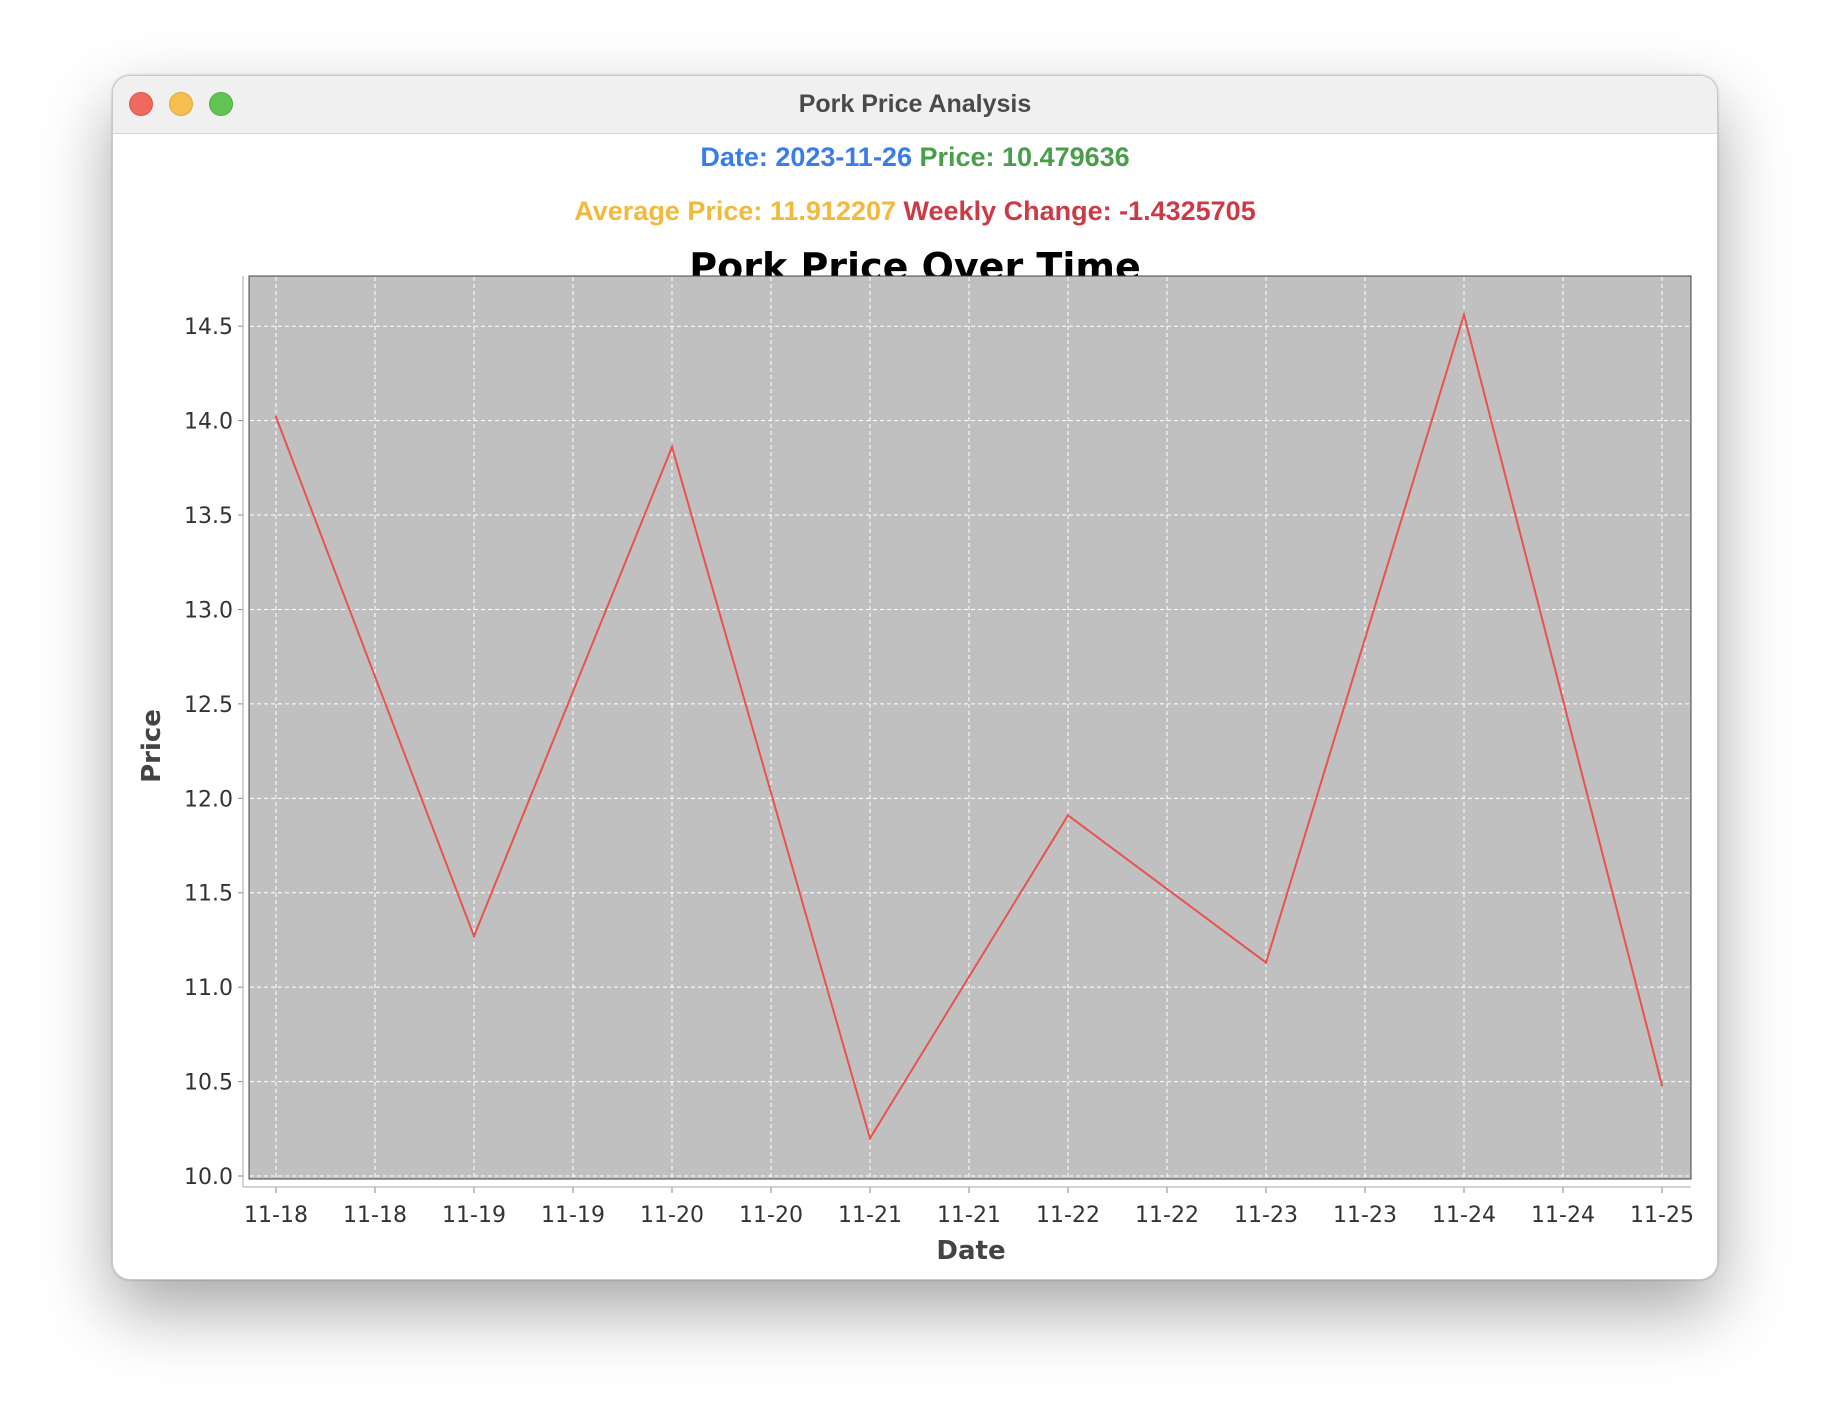  Describe the element at coordinates (208, 327) in the screenshot. I see `y-tick-label: 14.5` at that location.